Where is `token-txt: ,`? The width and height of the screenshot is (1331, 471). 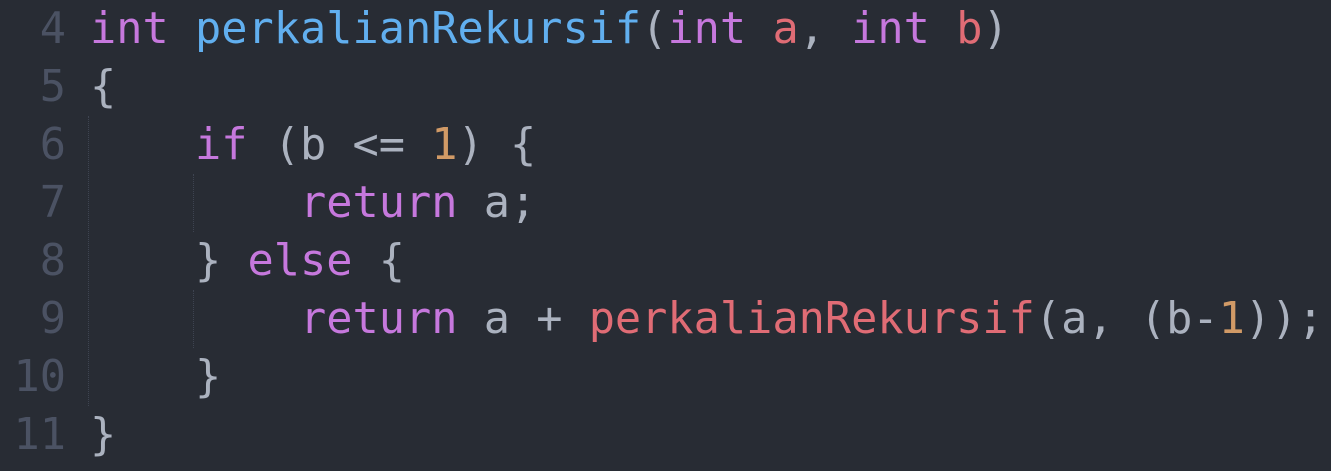
token-txt: , is located at coordinates (825, 29).